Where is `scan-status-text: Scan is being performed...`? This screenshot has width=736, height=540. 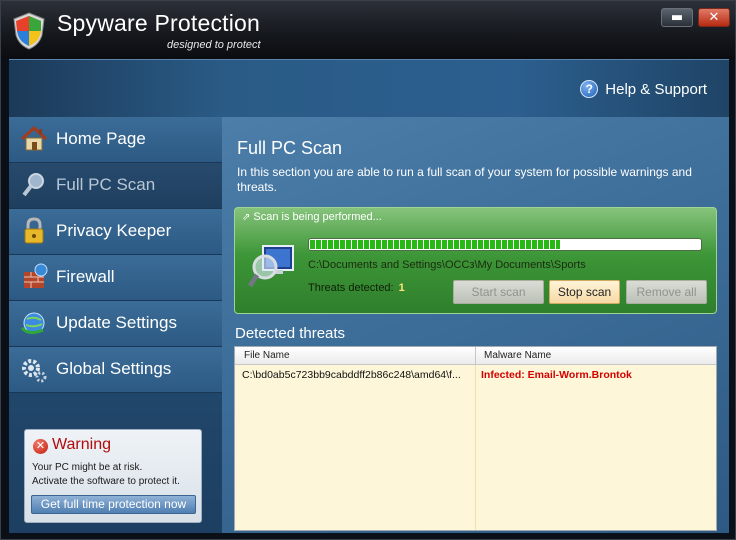 scan-status-text: Scan is being performed... is located at coordinates (317, 217).